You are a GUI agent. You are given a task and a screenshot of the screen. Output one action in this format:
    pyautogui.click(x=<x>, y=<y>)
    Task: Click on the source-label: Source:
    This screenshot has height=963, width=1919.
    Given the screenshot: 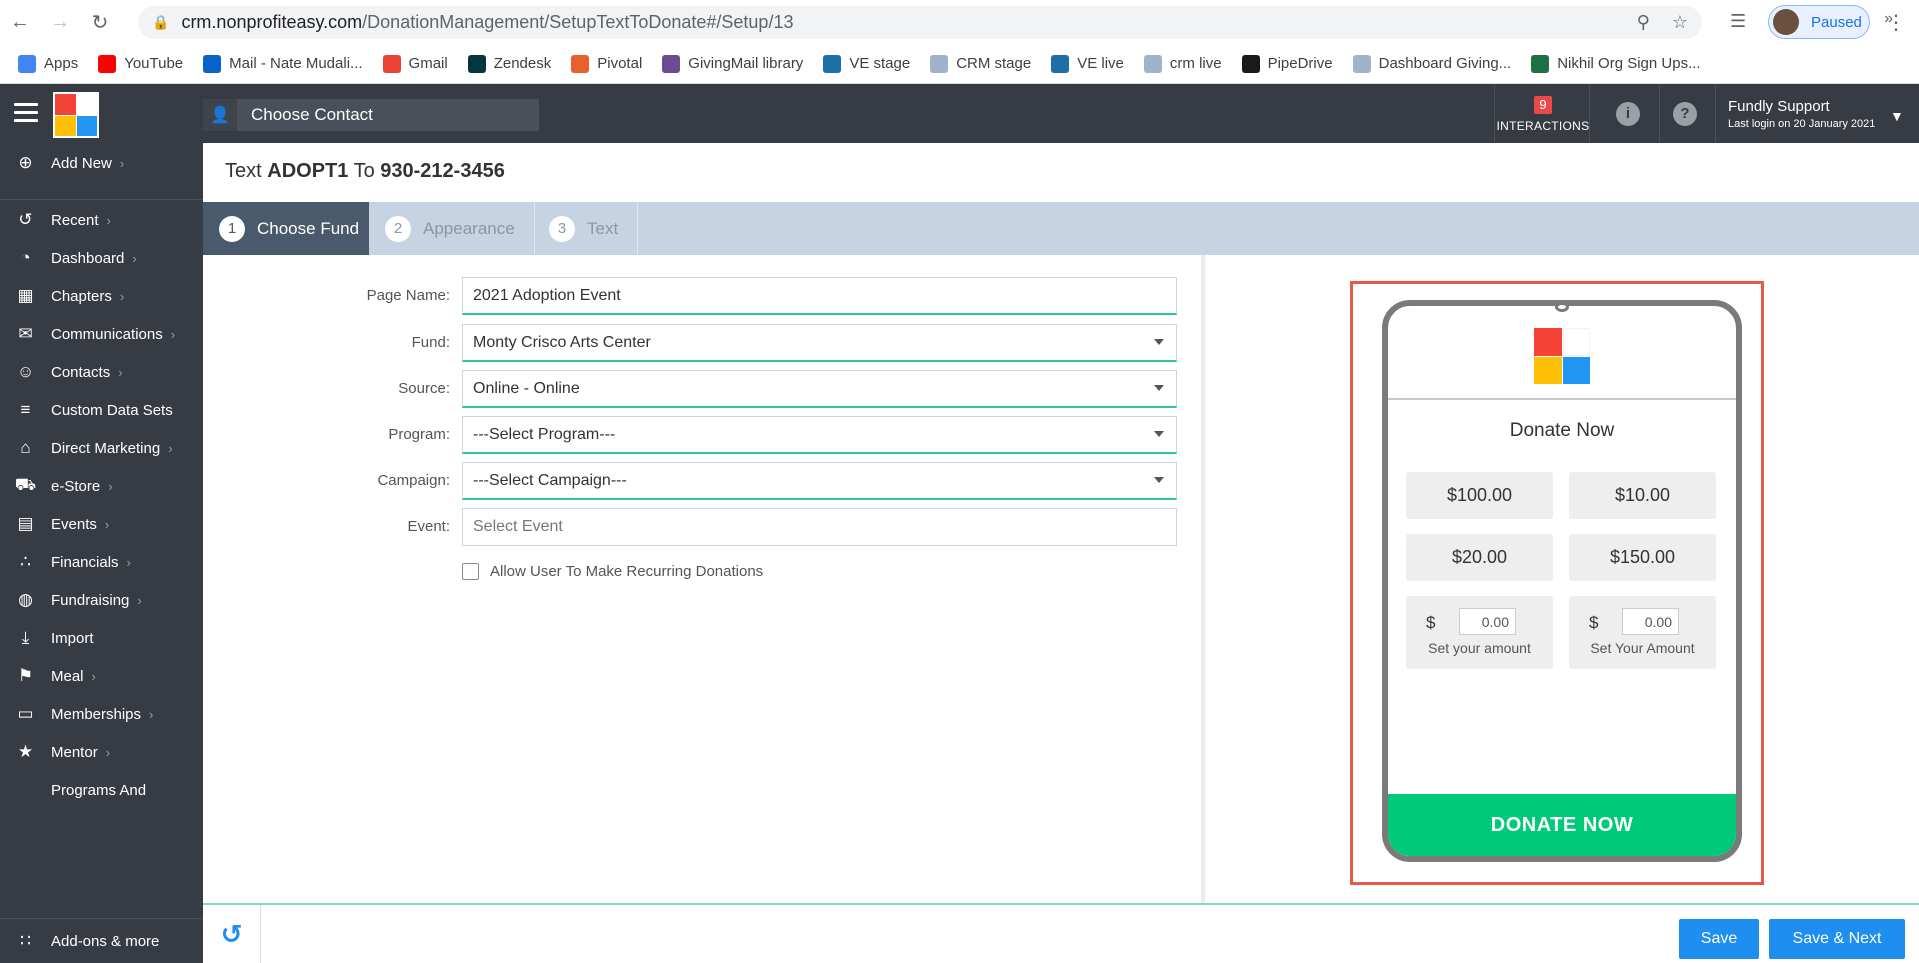 What is the action you would take?
    pyautogui.click(x=424, y=388)
    